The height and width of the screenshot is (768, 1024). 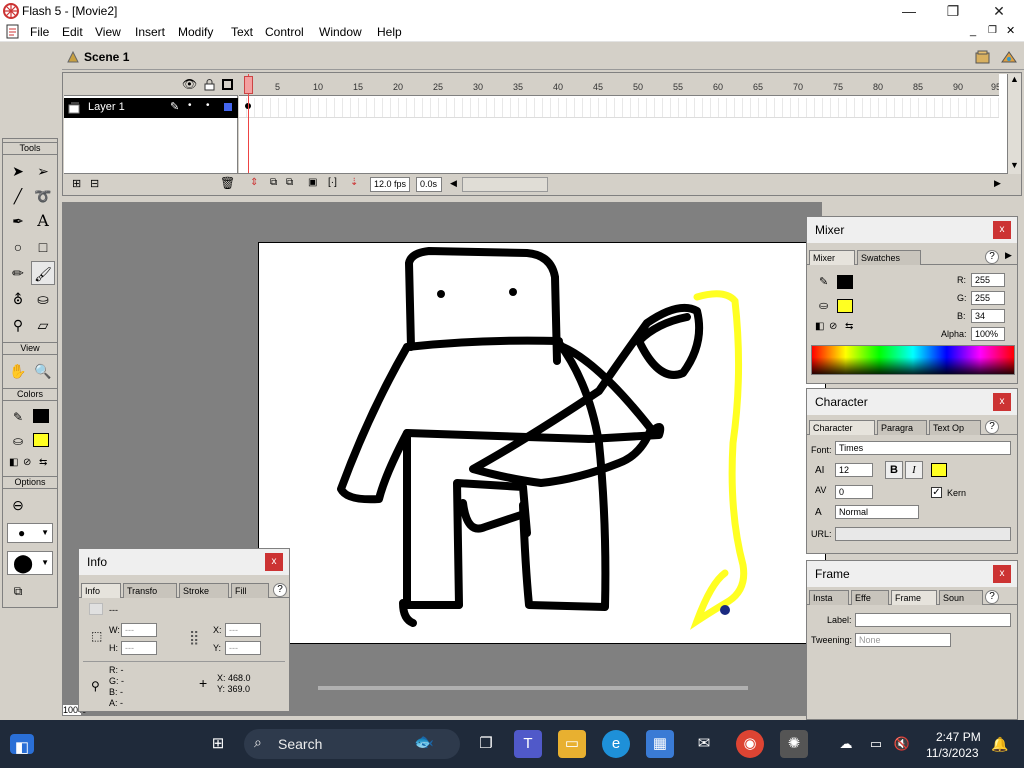 I want to click on alpha-field: 100%, so click(x=988, y=334).